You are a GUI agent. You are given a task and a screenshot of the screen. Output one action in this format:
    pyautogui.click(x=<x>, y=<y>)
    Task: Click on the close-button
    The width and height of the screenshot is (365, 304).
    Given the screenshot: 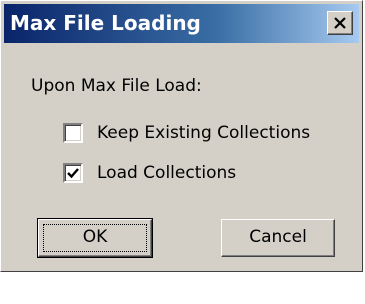 What is the action you would take?
    pyautogui.click(x=340, y=23)
    